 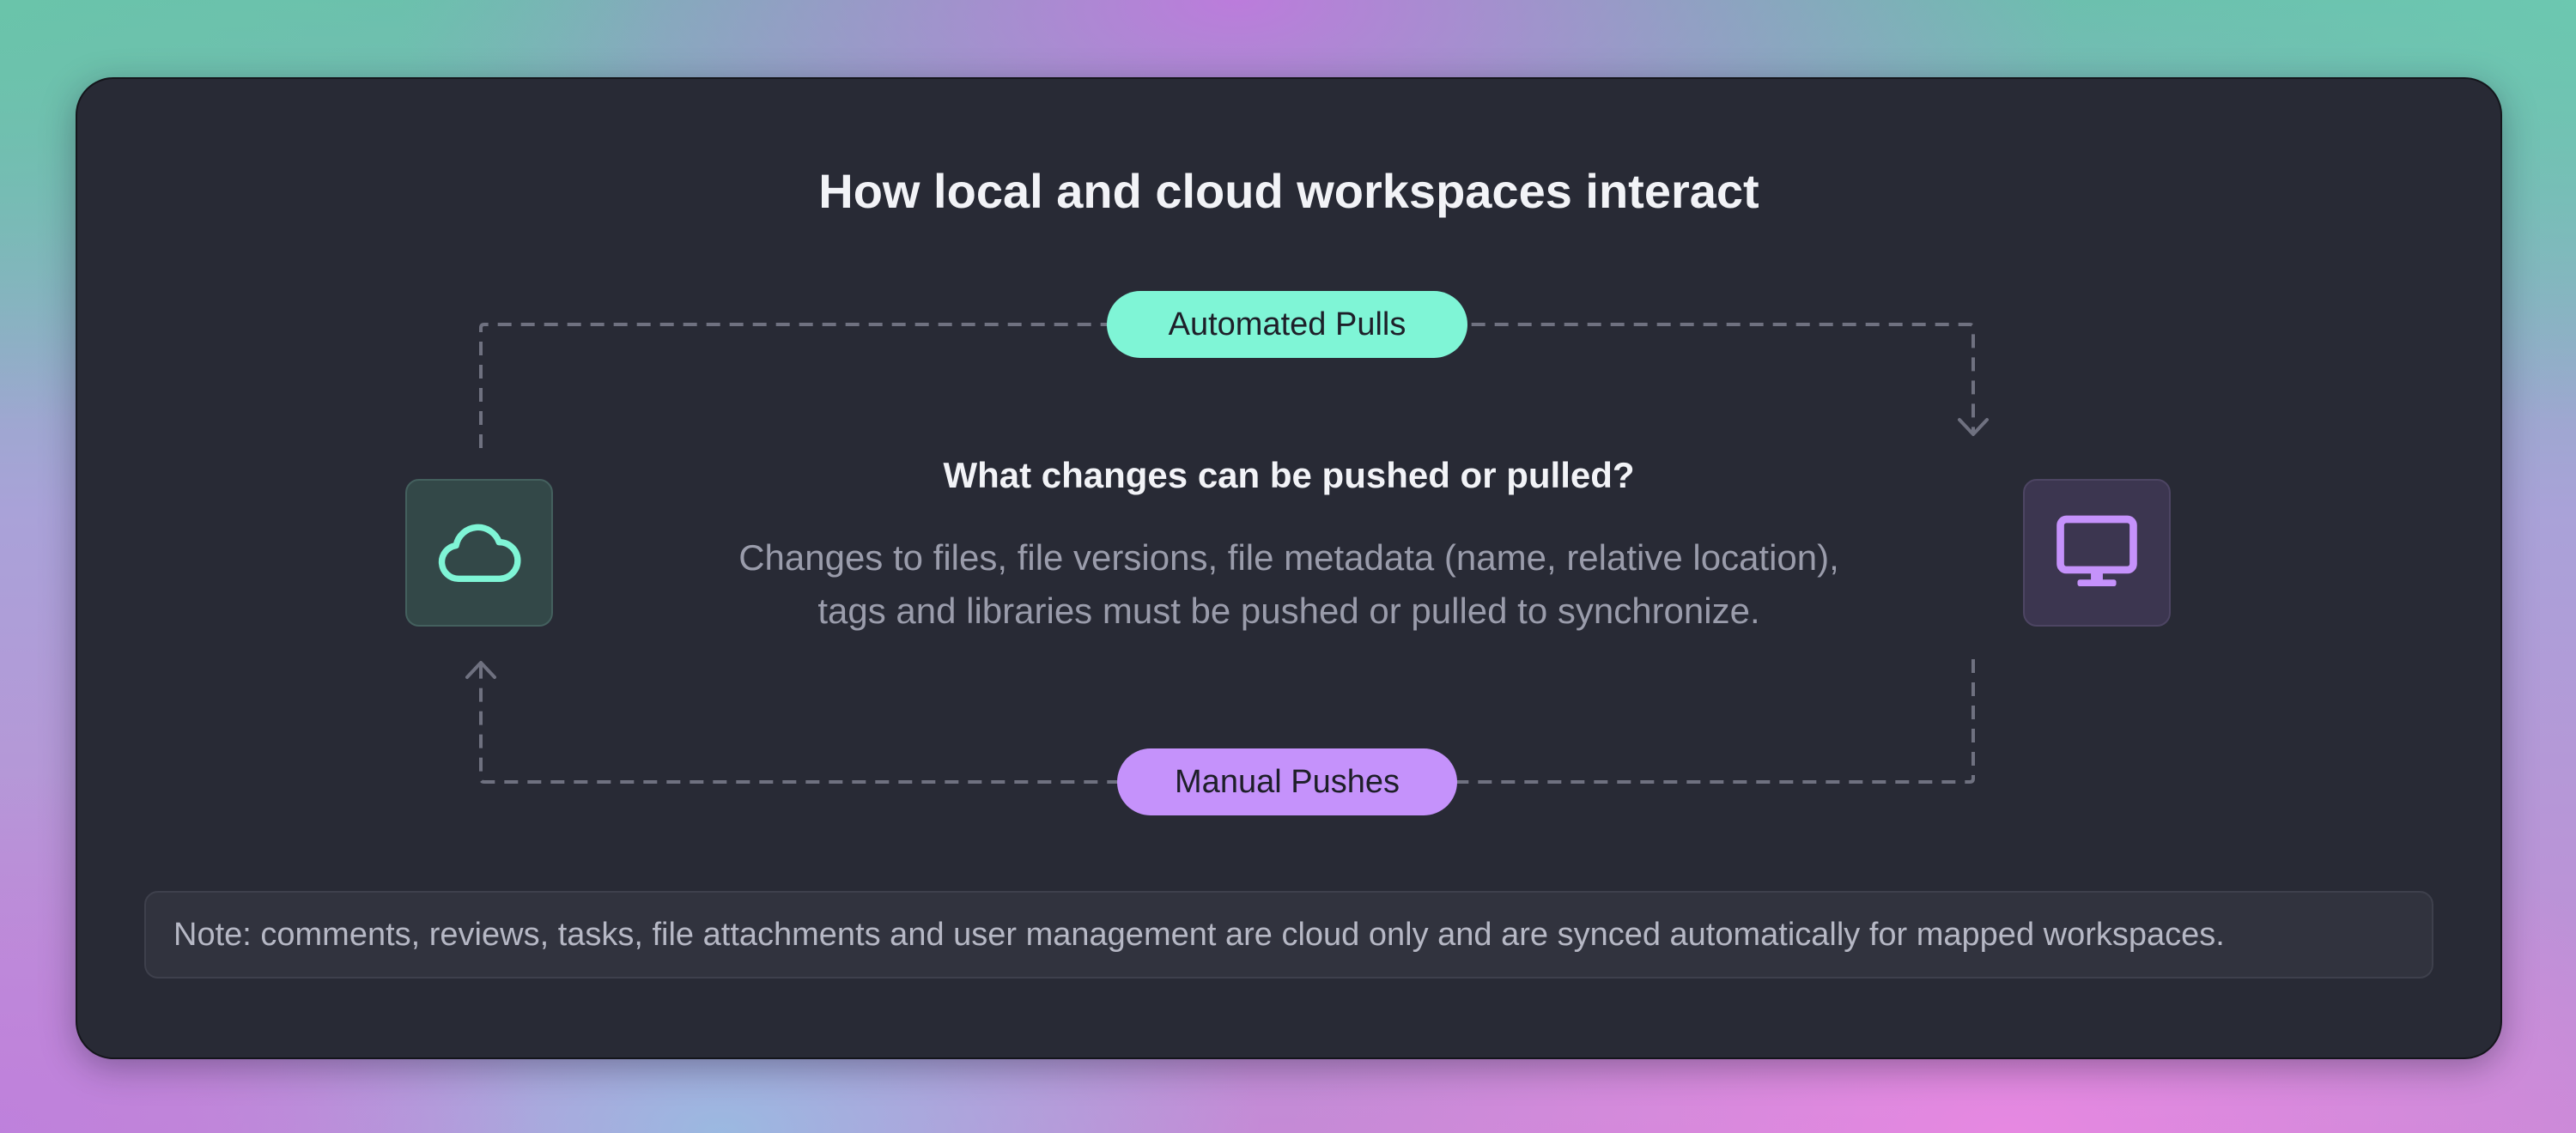 I want to click on monitor-icon, so click(x=2097, y=550).